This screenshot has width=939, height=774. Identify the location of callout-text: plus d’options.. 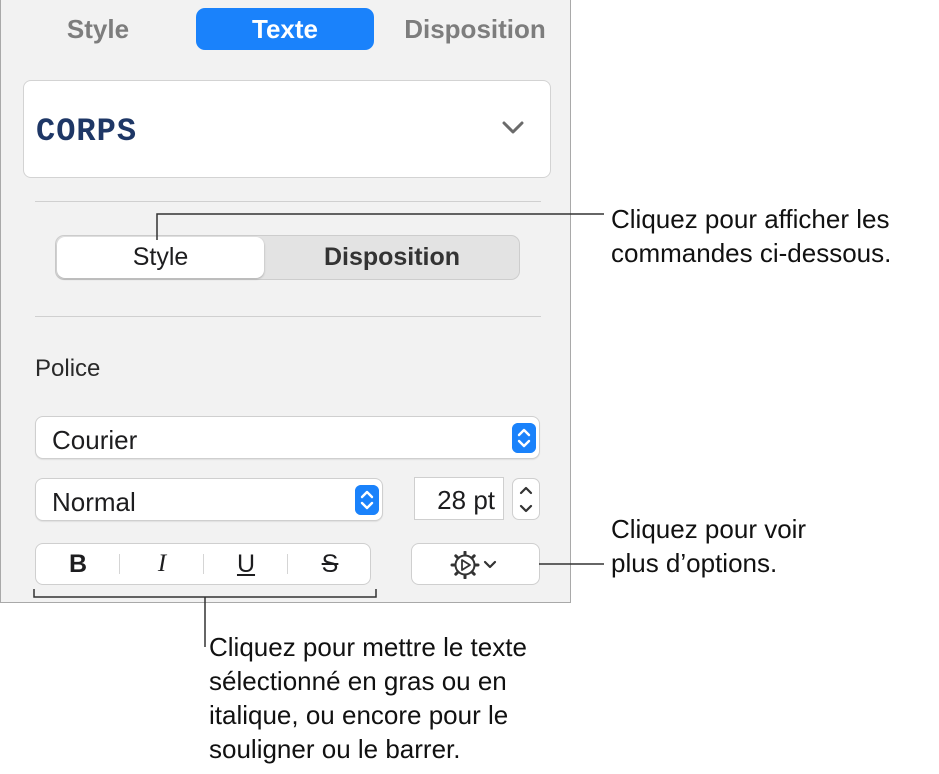
(694, 563).